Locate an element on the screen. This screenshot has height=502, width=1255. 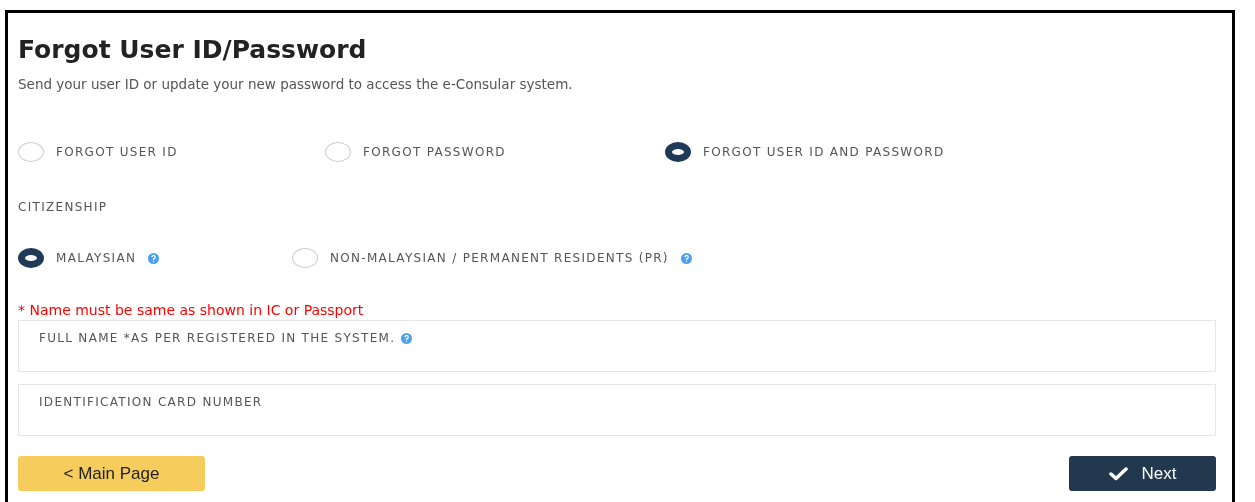
field-label: FULL NAME *AS PER REGISTERED IN THE SYSTEM. is located at coordinates (217, 338).